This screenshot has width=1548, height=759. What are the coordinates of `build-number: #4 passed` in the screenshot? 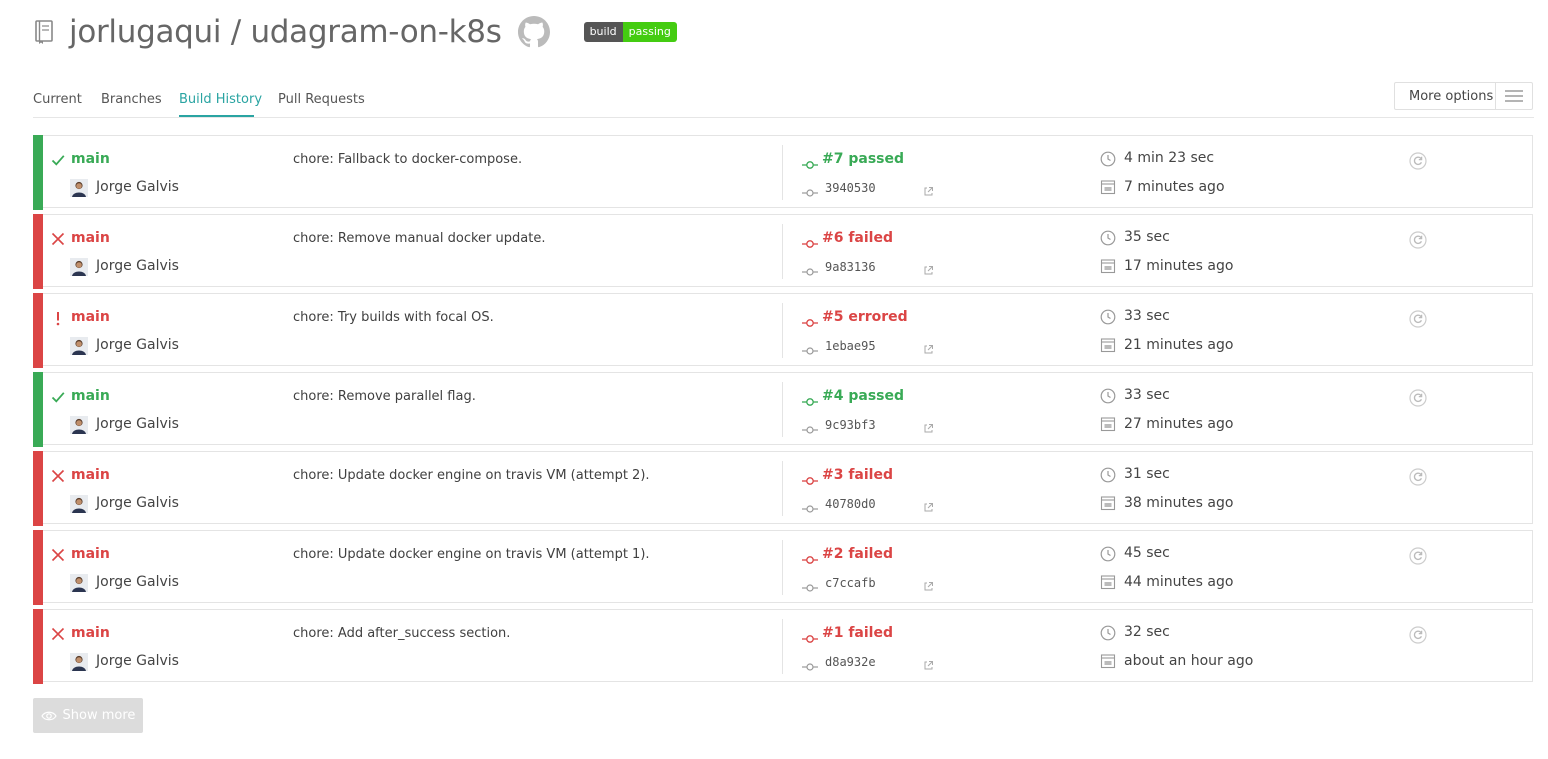 It's located at (863, 396).